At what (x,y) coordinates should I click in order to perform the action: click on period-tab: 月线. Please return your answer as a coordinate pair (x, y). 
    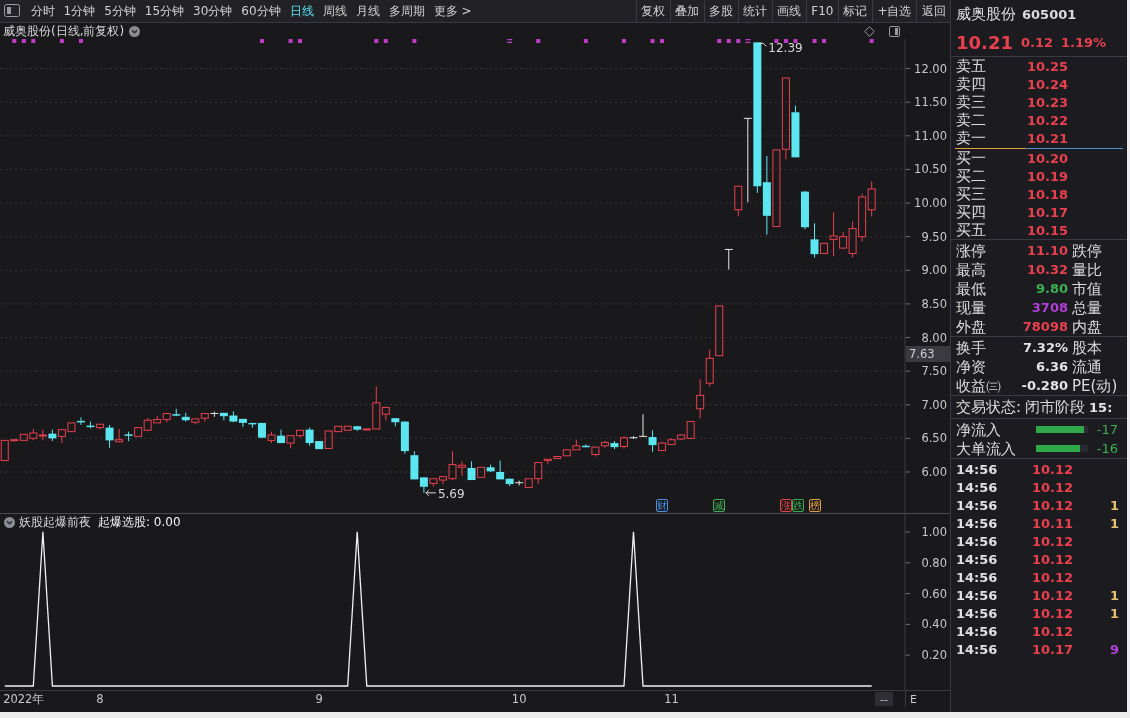
    Looking at the image, I should click on (367, 11).